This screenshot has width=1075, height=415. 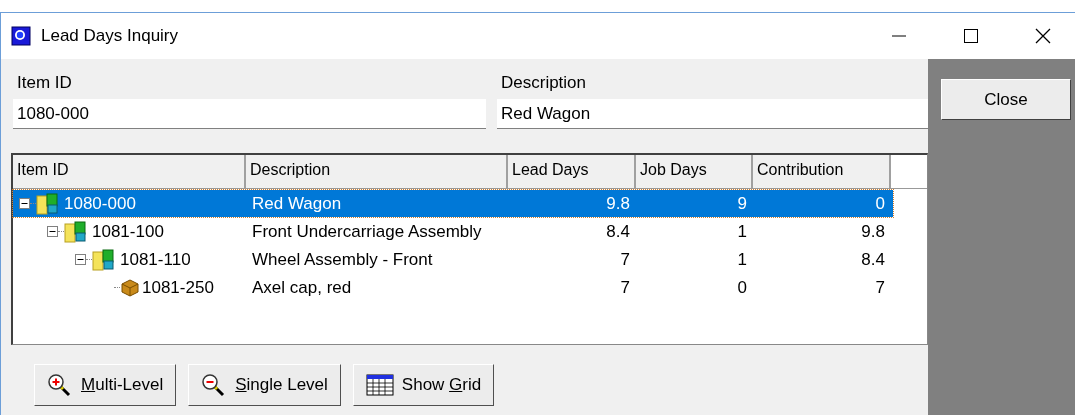 What do you see at coordinates (694, 171) in the screenshot?
I see `column-header: Job Days` at bounding box center [694, 171].